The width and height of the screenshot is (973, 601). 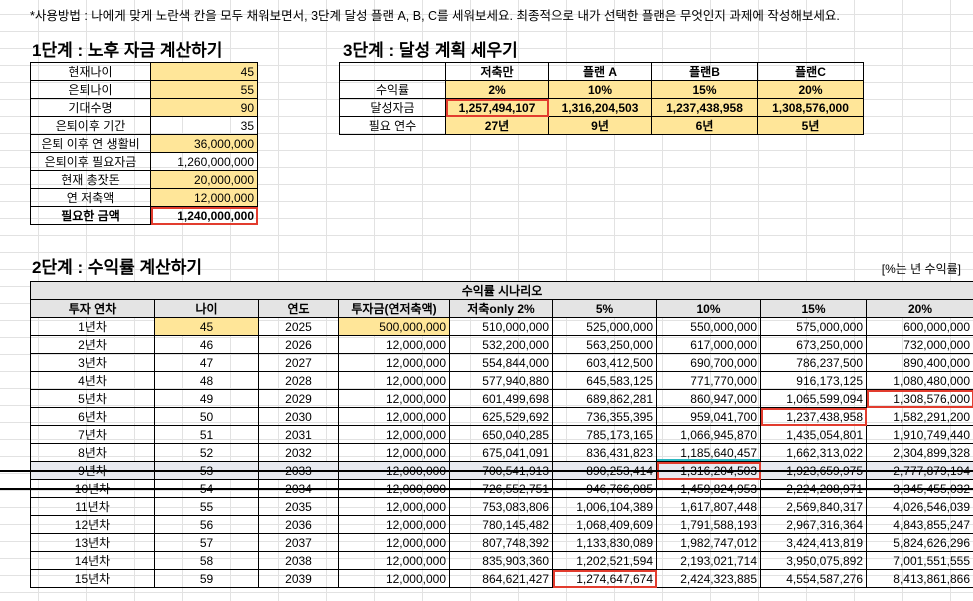 I want to click on cell-savings-2pct: 625,529,692, so click(x=501, y=416).